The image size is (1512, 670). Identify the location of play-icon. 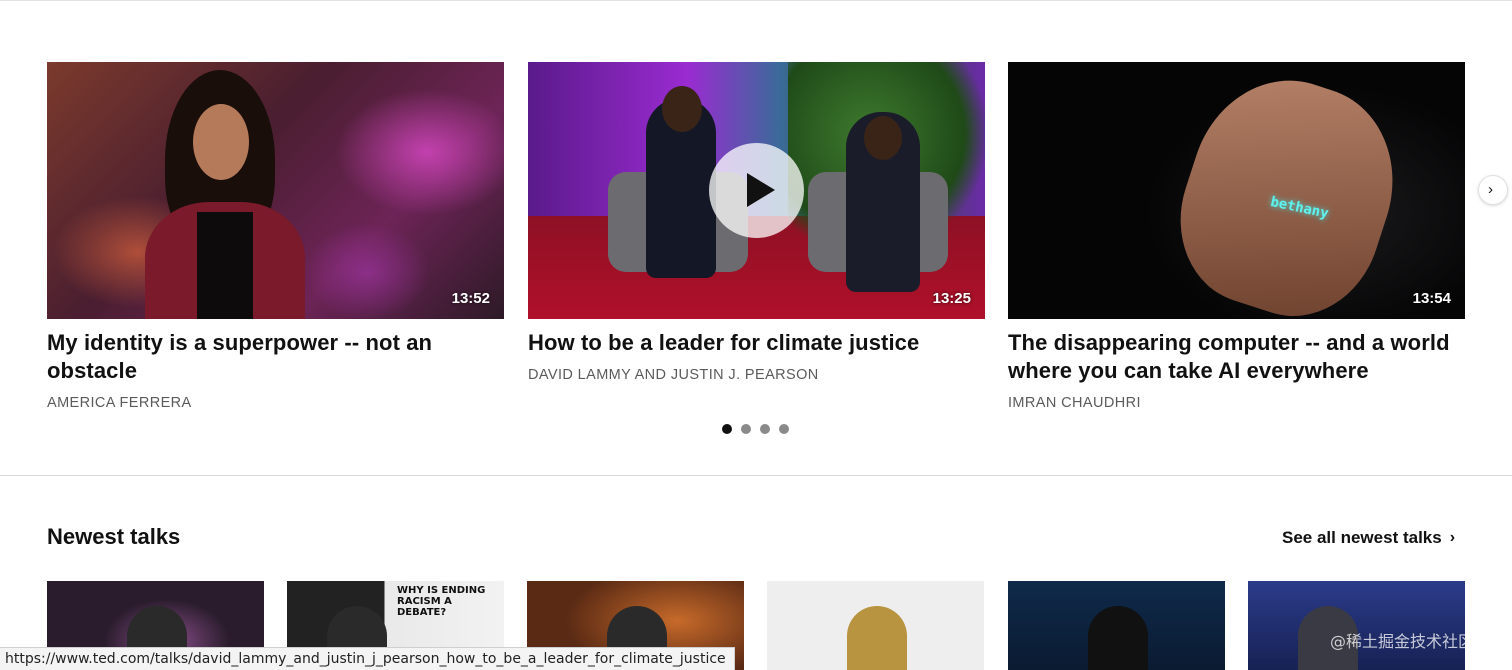
(756, 190).